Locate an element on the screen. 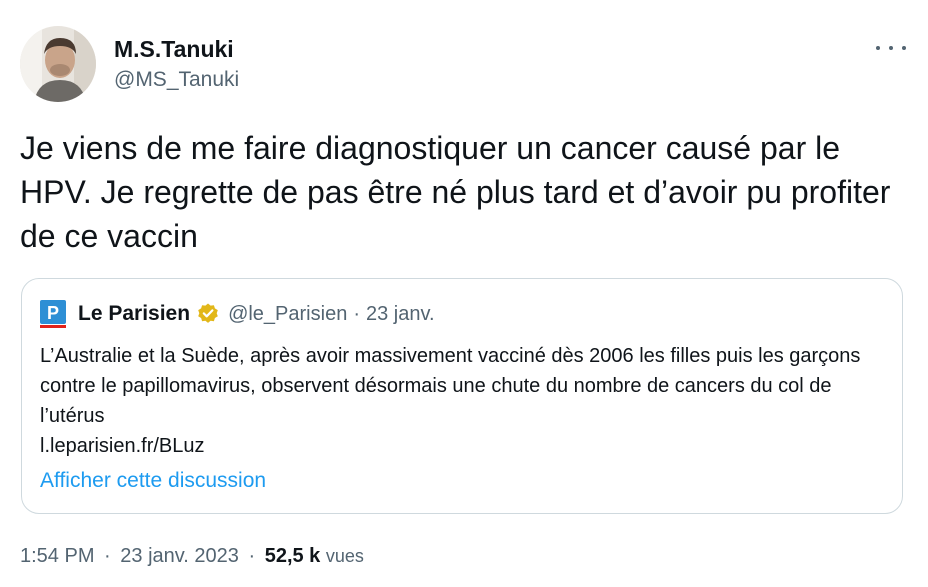 Image resolution: width=928 pixels, height=587 pixels. author-handle: @MS_Tanuki is located at coordinates (176, 80).